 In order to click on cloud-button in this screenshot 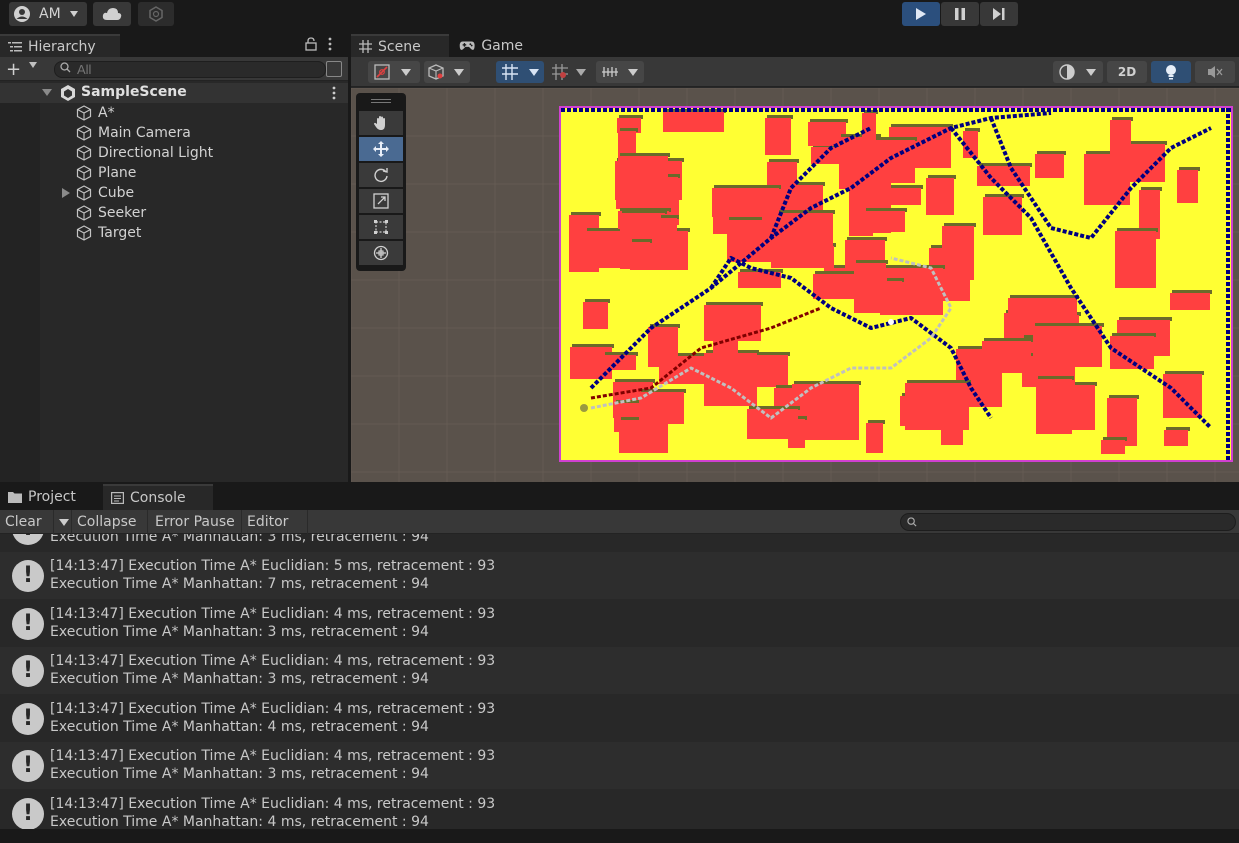, I will do `click(112, 14)`.